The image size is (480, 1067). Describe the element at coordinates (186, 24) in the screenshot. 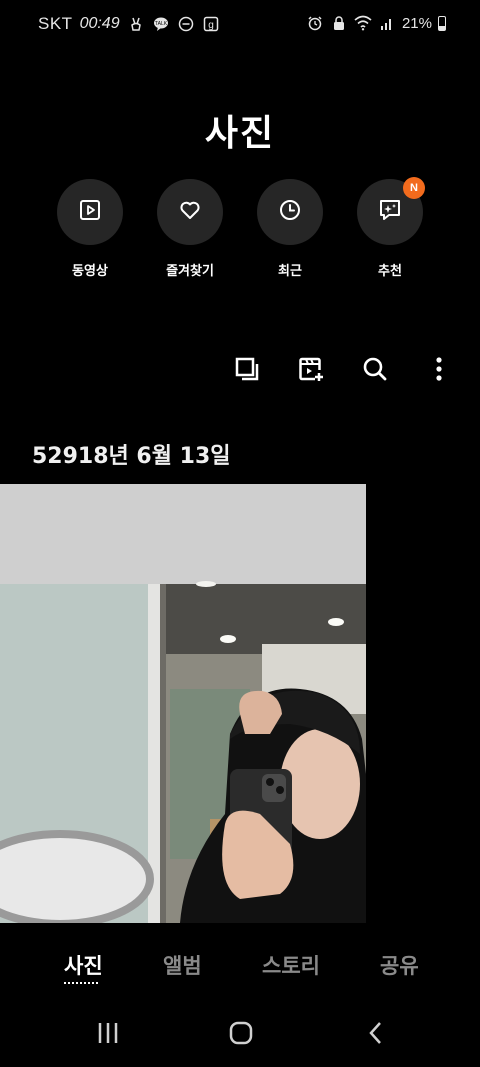

I see `do-not-disturb-icon` at that location.